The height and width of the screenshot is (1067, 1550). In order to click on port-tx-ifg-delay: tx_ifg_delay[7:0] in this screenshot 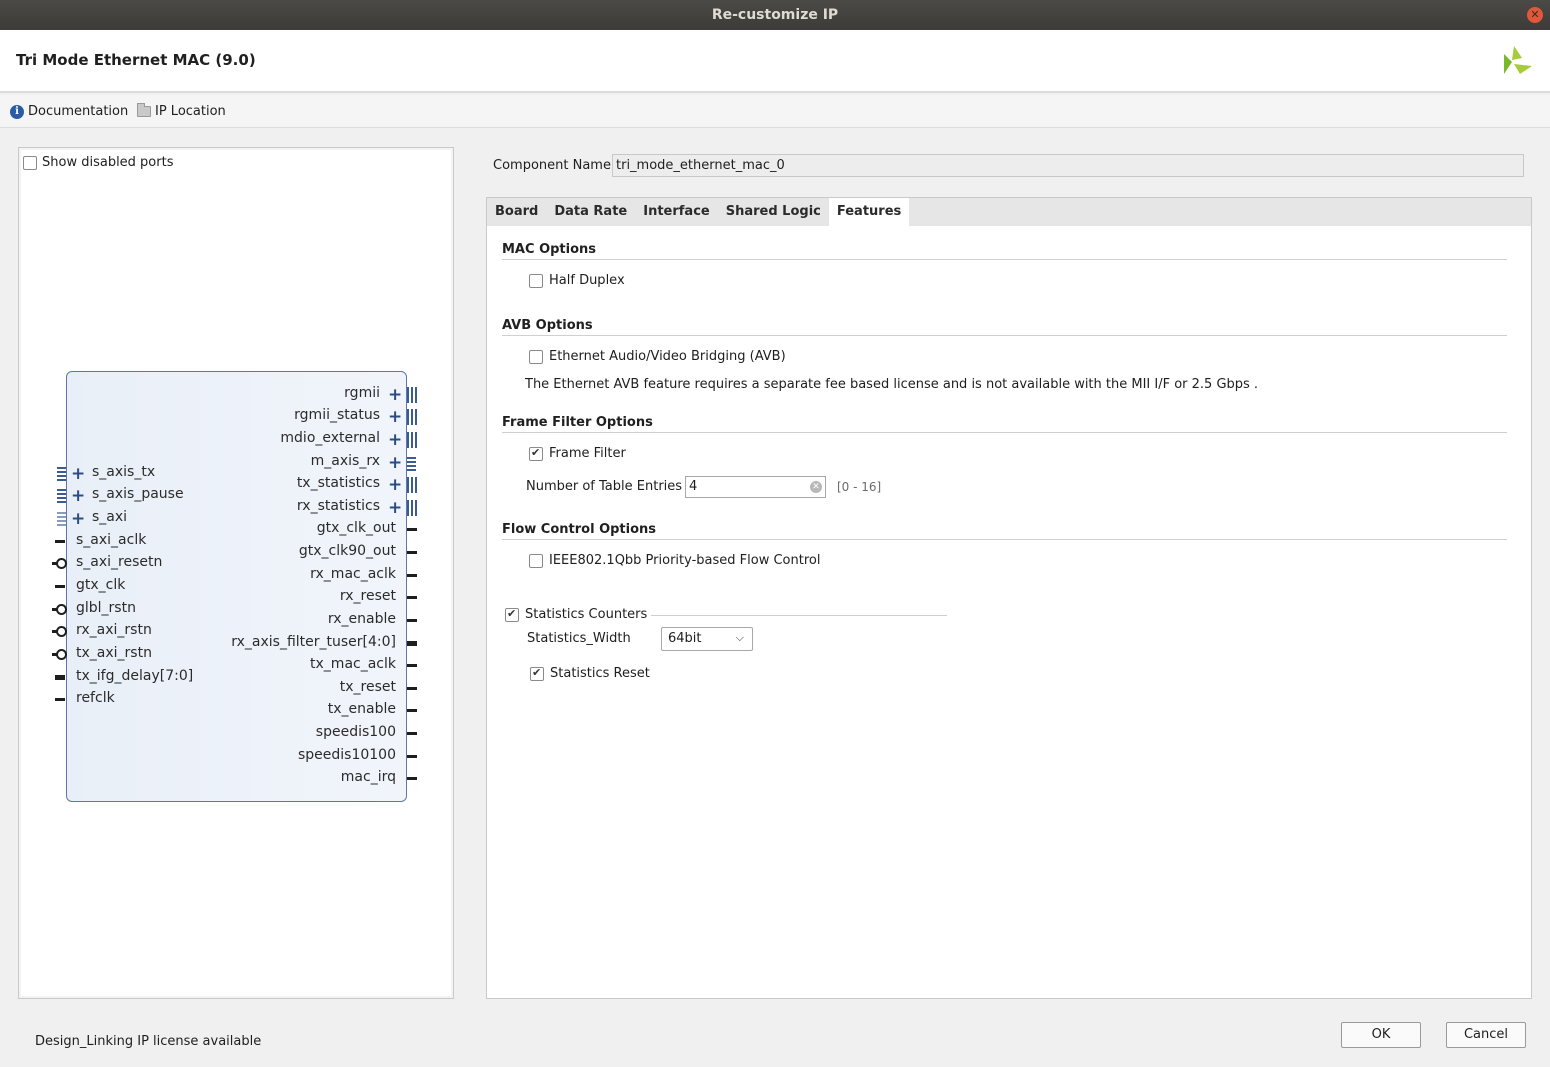, I will do `click(135, 676)`.